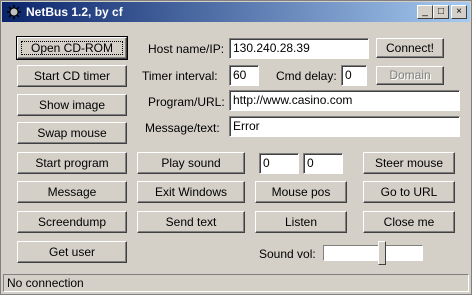 The image size is (472, 295). I want to click on mouse-pos-button: Mouse pos, so click(301, 192).